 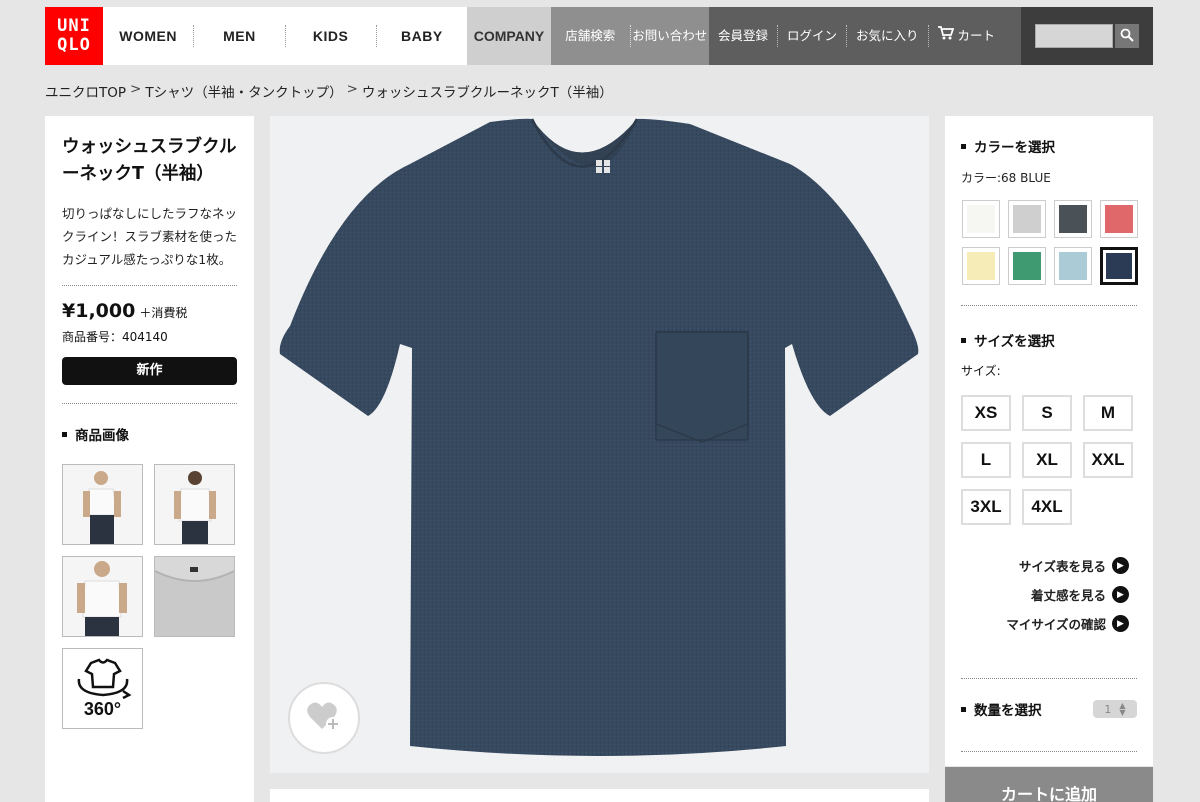 I want to click on price-row: ¥1,000 ＋消費税, so click(x=149, y=311).